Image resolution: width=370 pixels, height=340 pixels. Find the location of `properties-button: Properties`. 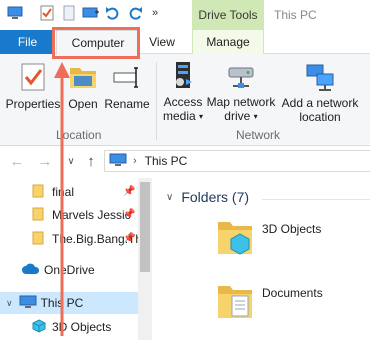

properties-button: Properties is located at coordinates (33, 92).